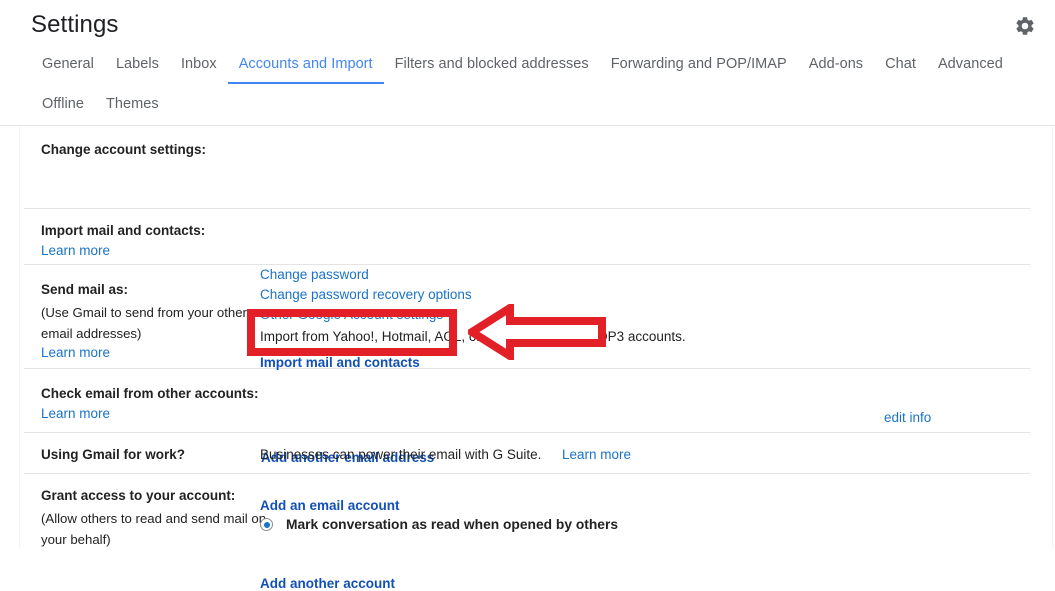 This screenshot has width=1055, height=591. I want to click on tab-general: General, so click(68, 69).